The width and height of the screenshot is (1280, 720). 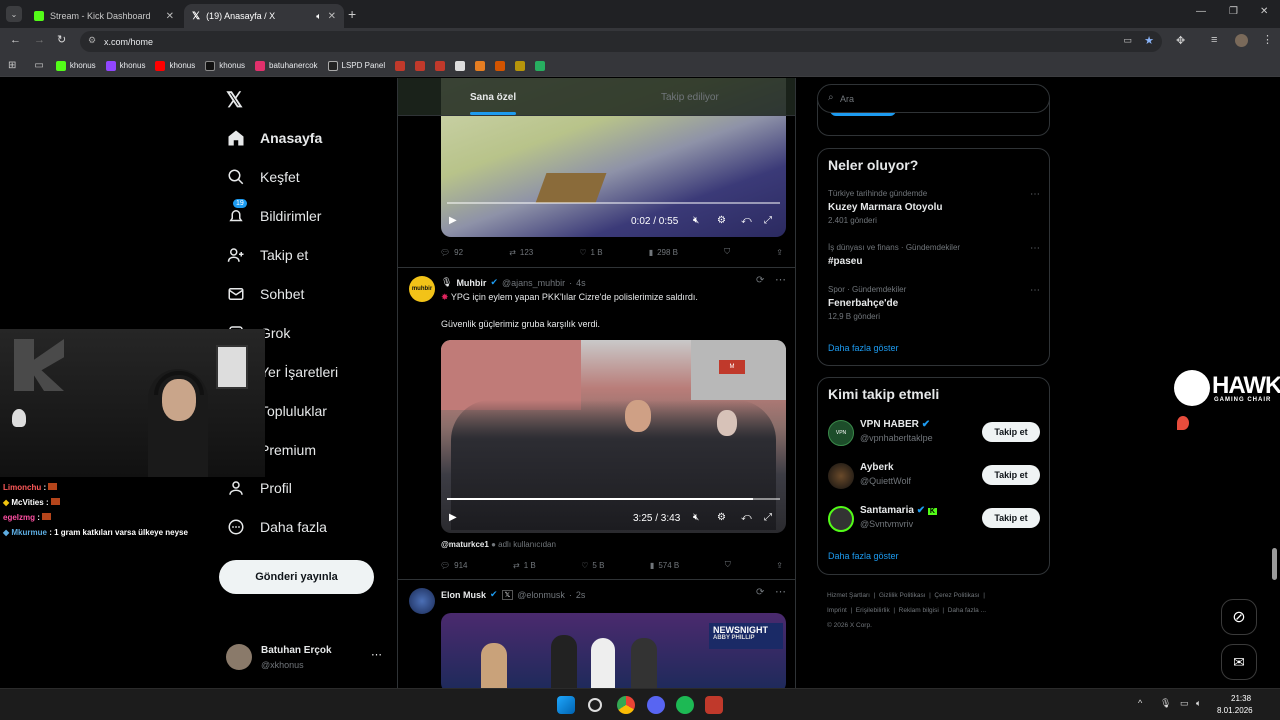 I want to click on spotify-icon, so click(x=685, y=705).